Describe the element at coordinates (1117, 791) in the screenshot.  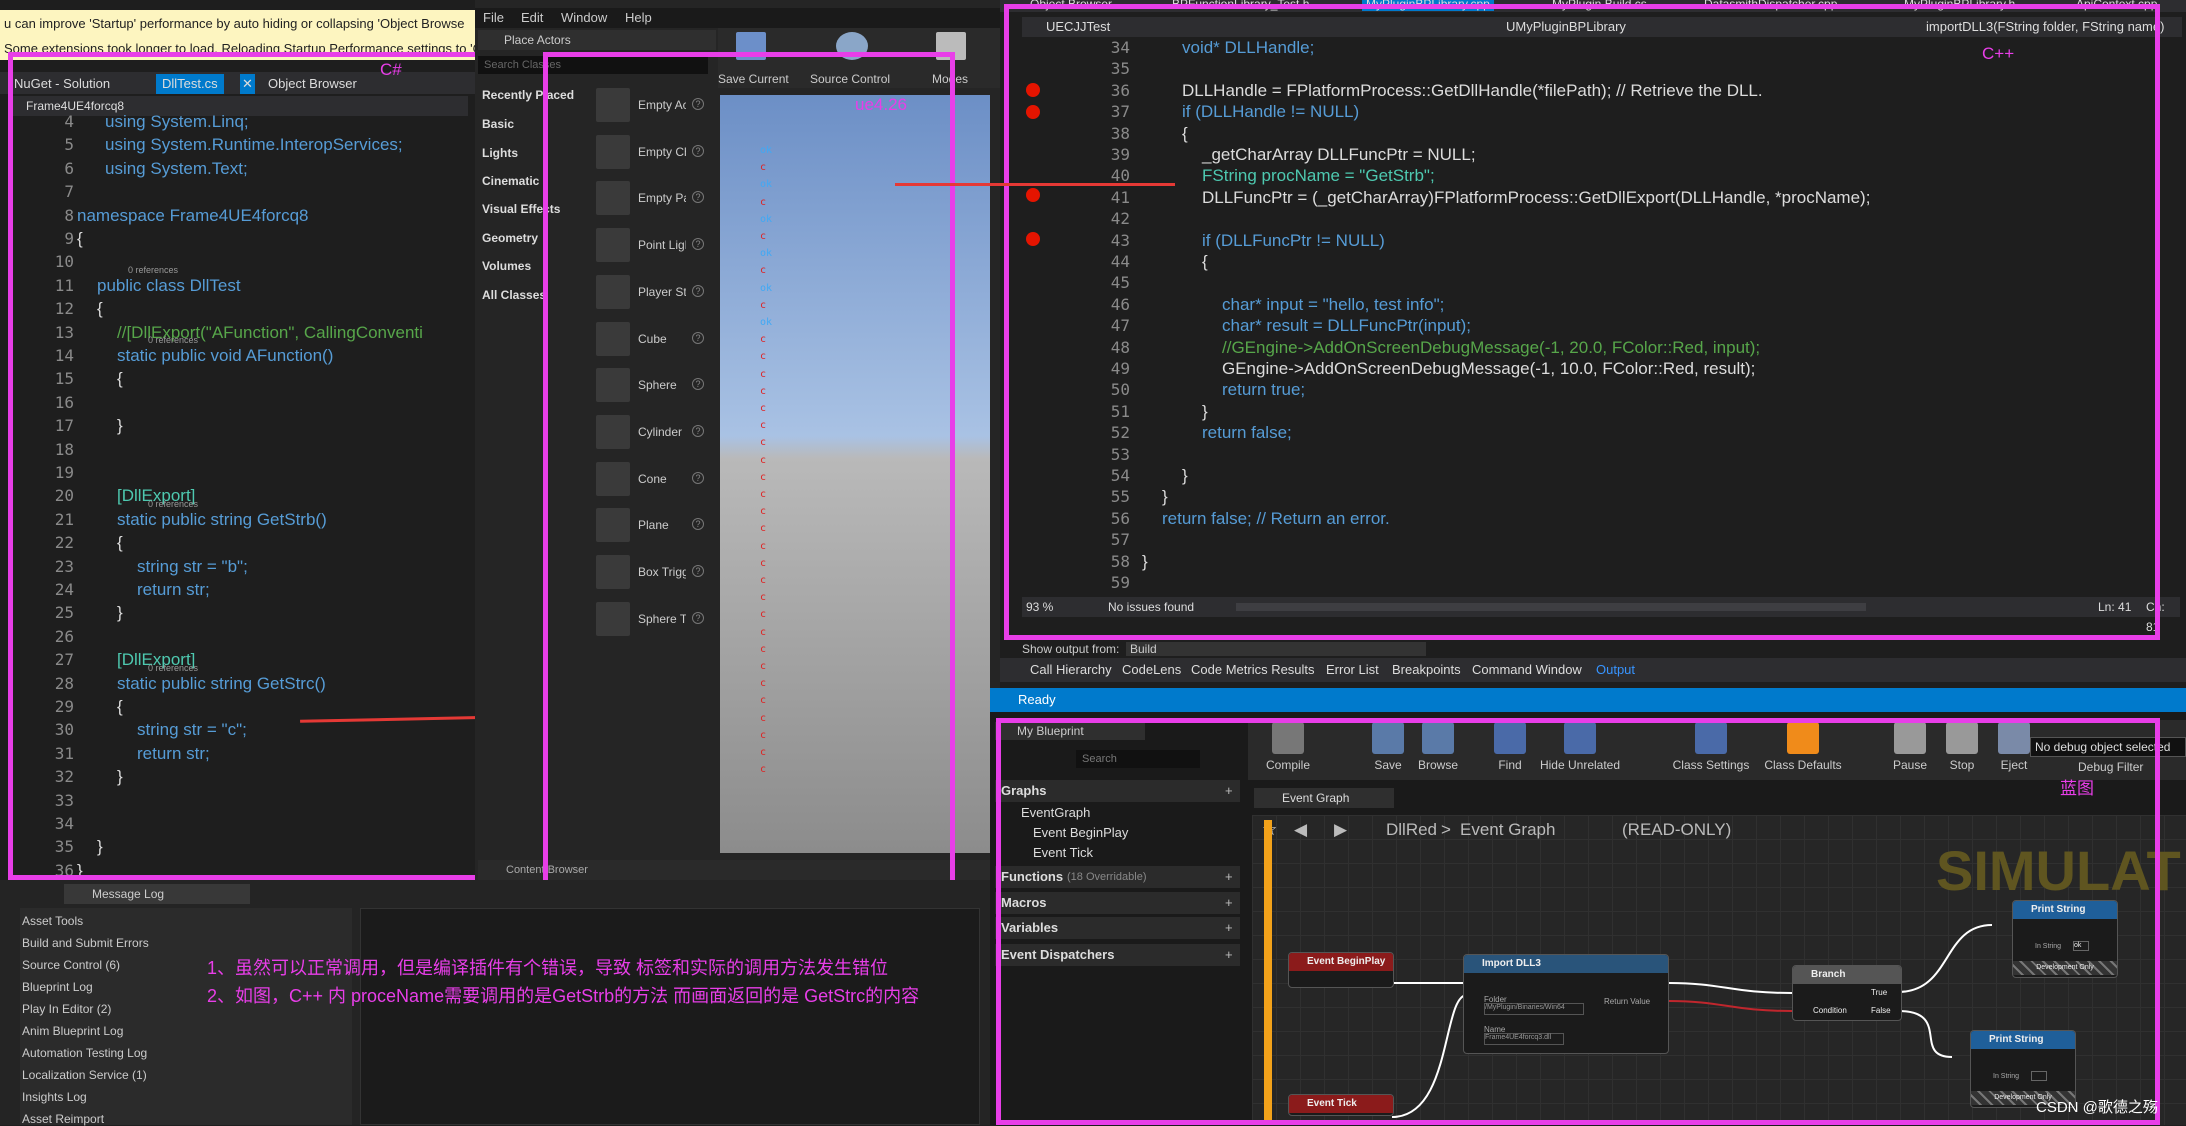
I see `sidebar-row: Graphs +` at that location.